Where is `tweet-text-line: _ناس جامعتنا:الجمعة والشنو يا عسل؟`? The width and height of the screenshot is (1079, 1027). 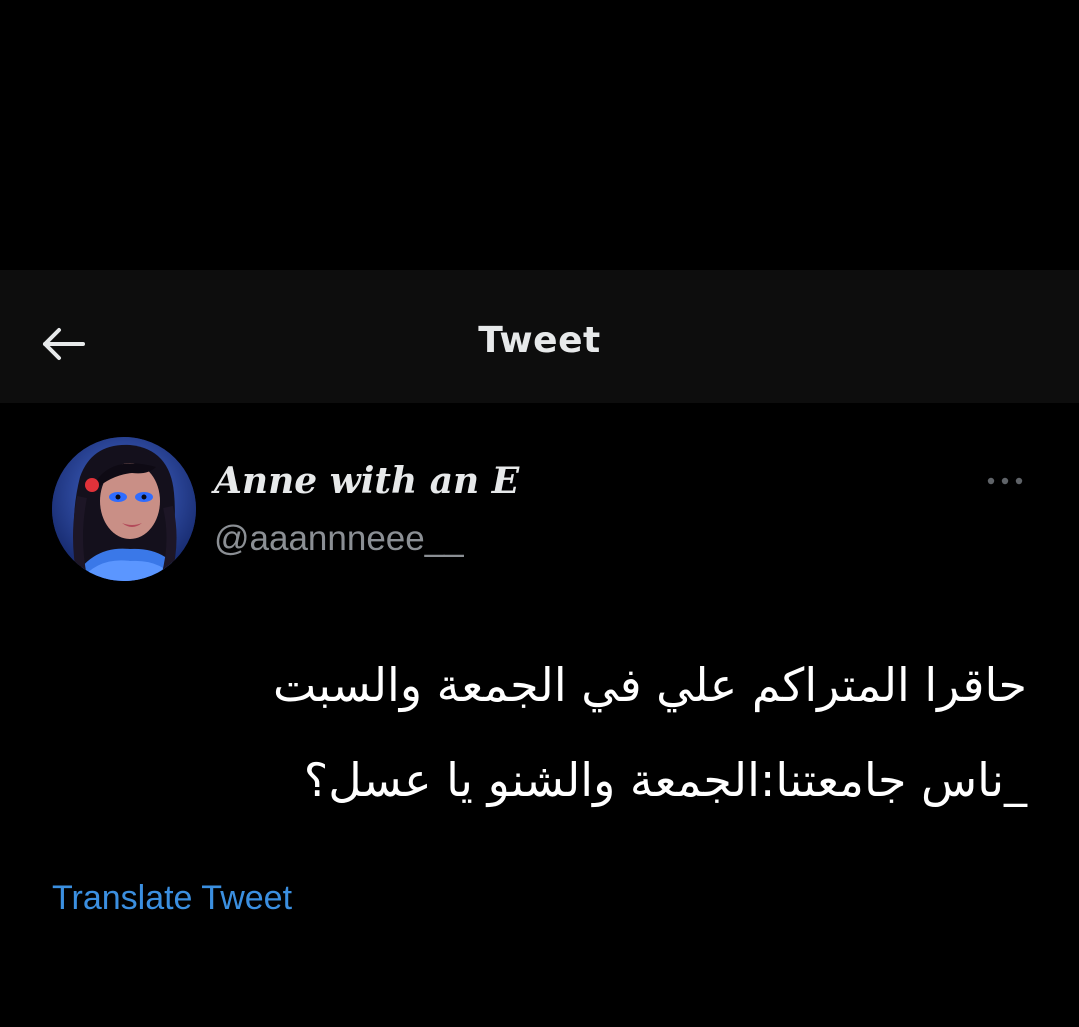 tweet-text-line: _ناس جامعتنا:الجمعة والشنو يا عسل؟ is located at coordinates (665, 780).